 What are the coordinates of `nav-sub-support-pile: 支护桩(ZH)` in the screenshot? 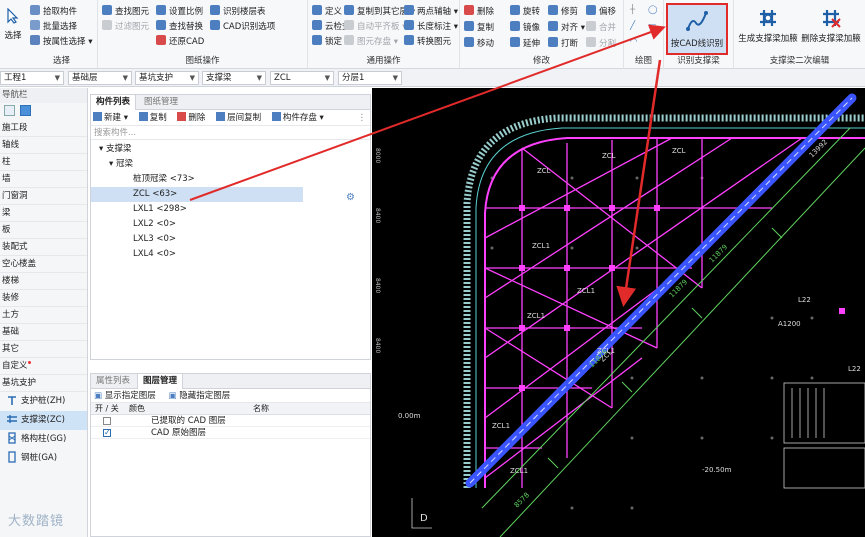 It's located at (43, 401).